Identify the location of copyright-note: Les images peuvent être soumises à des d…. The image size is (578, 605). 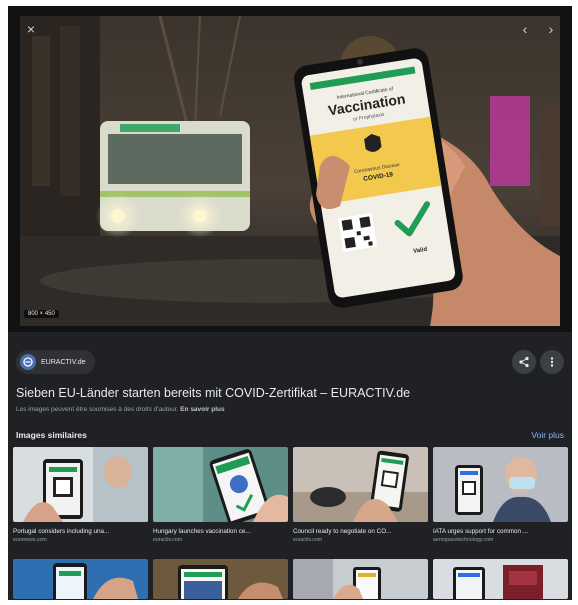
(290, 409).